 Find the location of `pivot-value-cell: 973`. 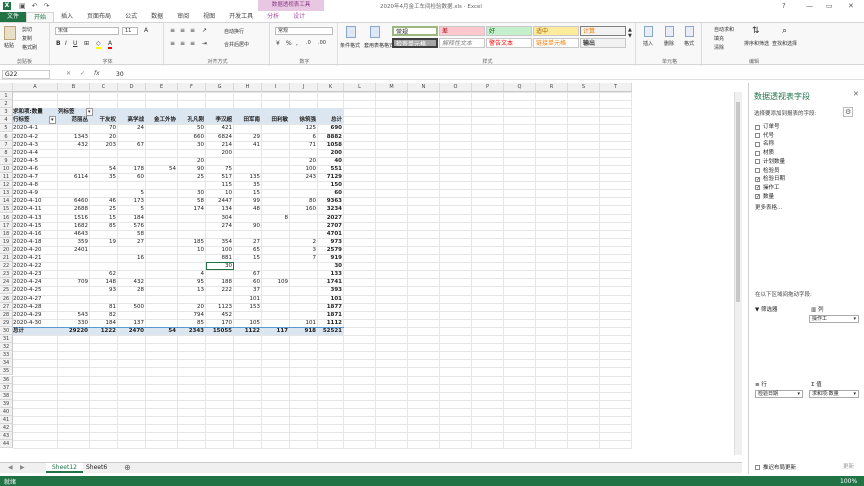

pivot-value-cell: 973 is located at coordinates (331, 242).